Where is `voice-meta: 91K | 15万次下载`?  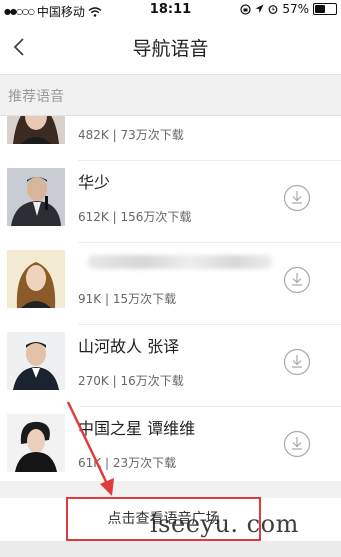
voice-meta: 91K | 15万次下载 is located at coordinates (127, 298).